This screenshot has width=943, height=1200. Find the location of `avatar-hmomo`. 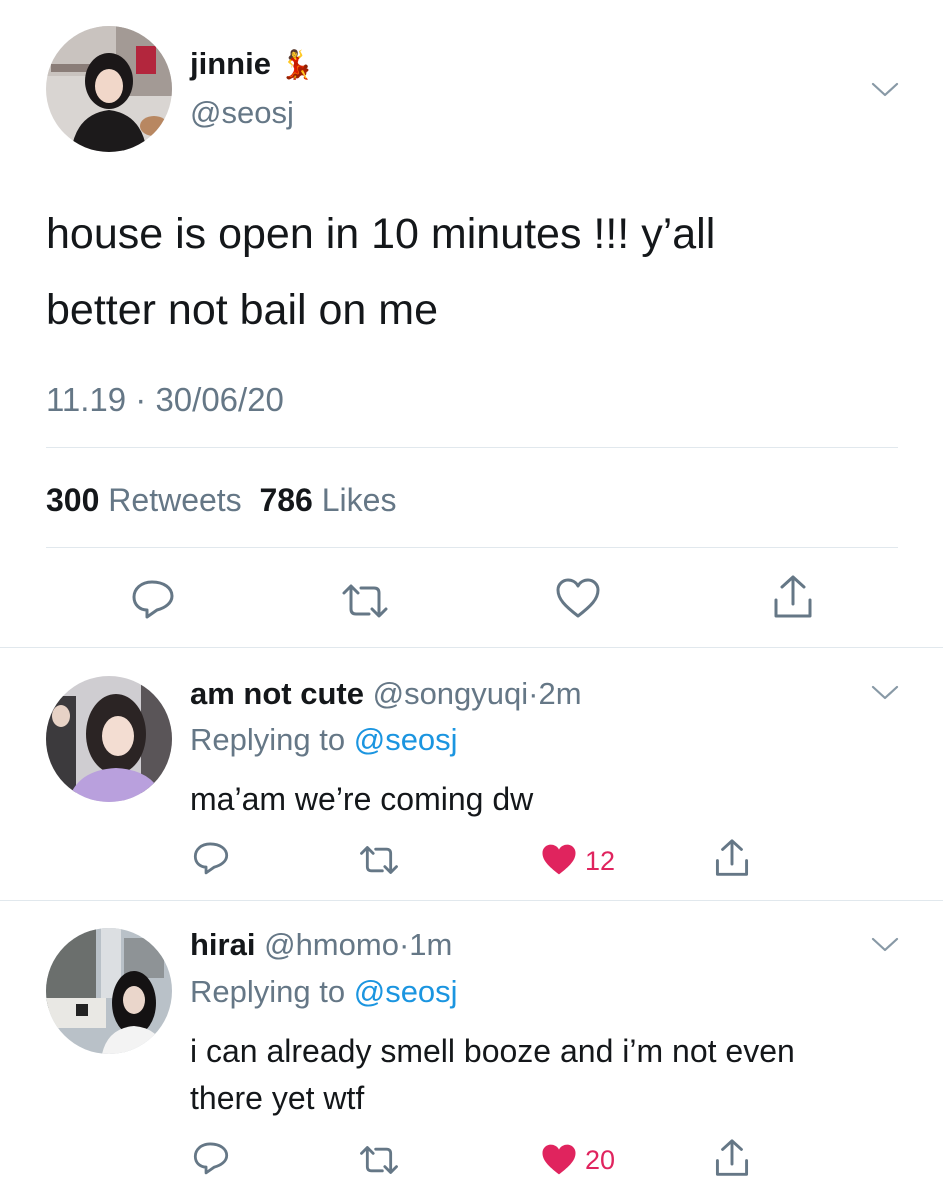

avatar-hmomo is located at coordinates (109, 991).